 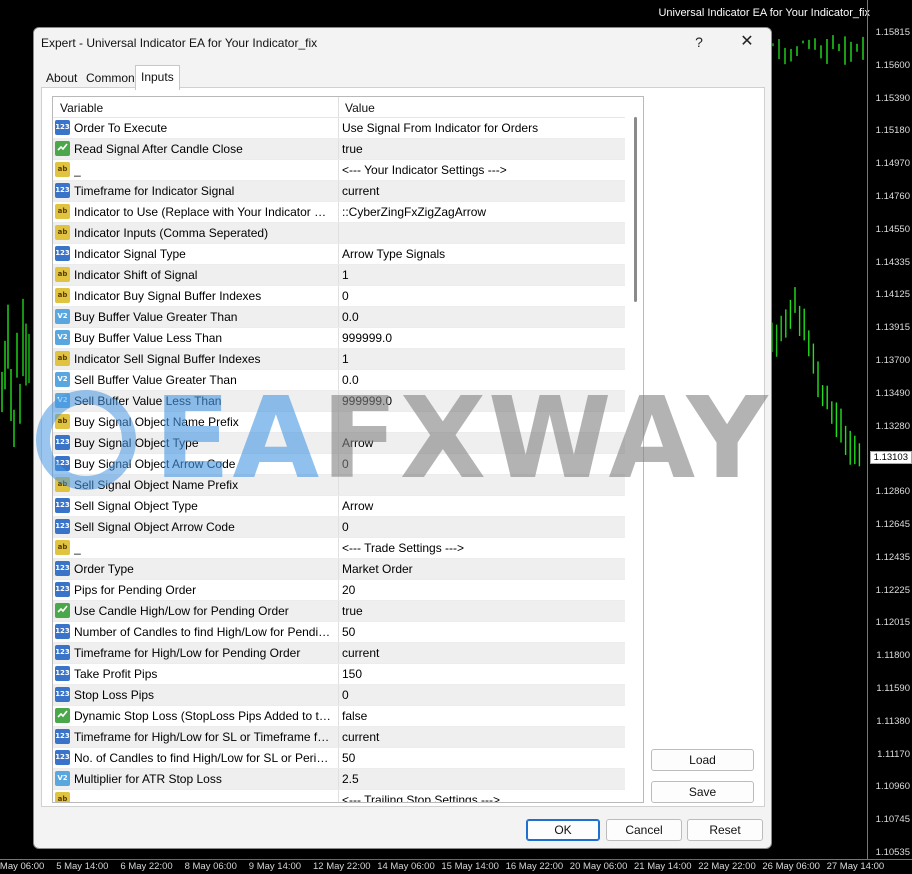 What do you see at coordinates (339, 296) in the screenshot?
I see `table-row: ab Indicator Buy Signal Buffer Indexes 0` at bounding box center [339, 296].